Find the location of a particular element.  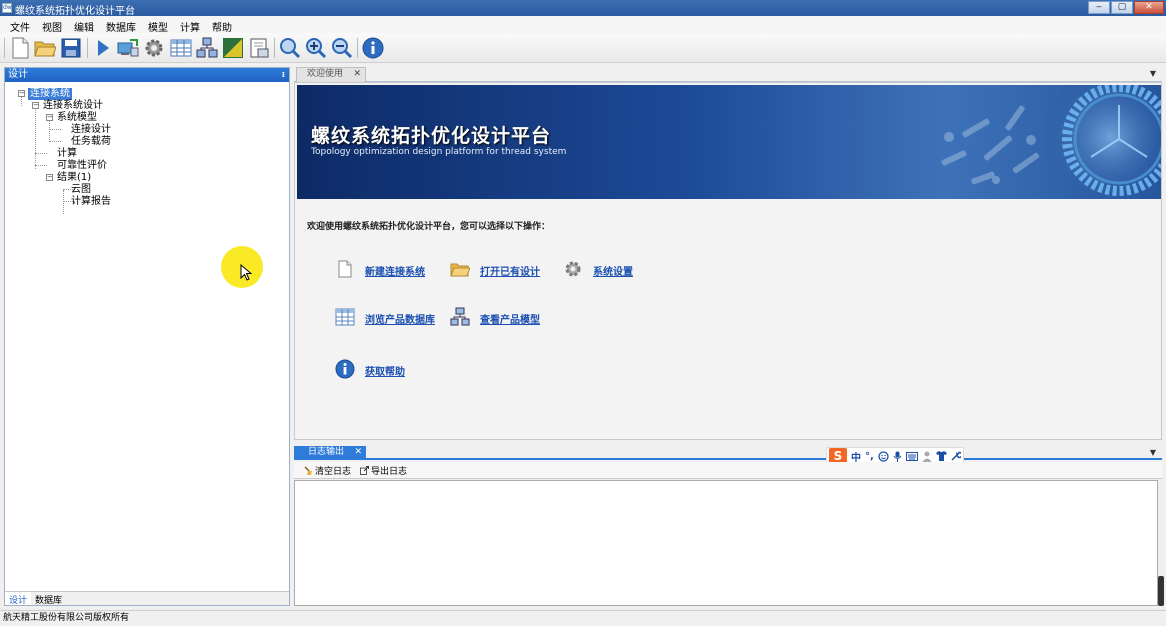

open-design-link: 打开已有设计 is located at coordinates (510, 270).